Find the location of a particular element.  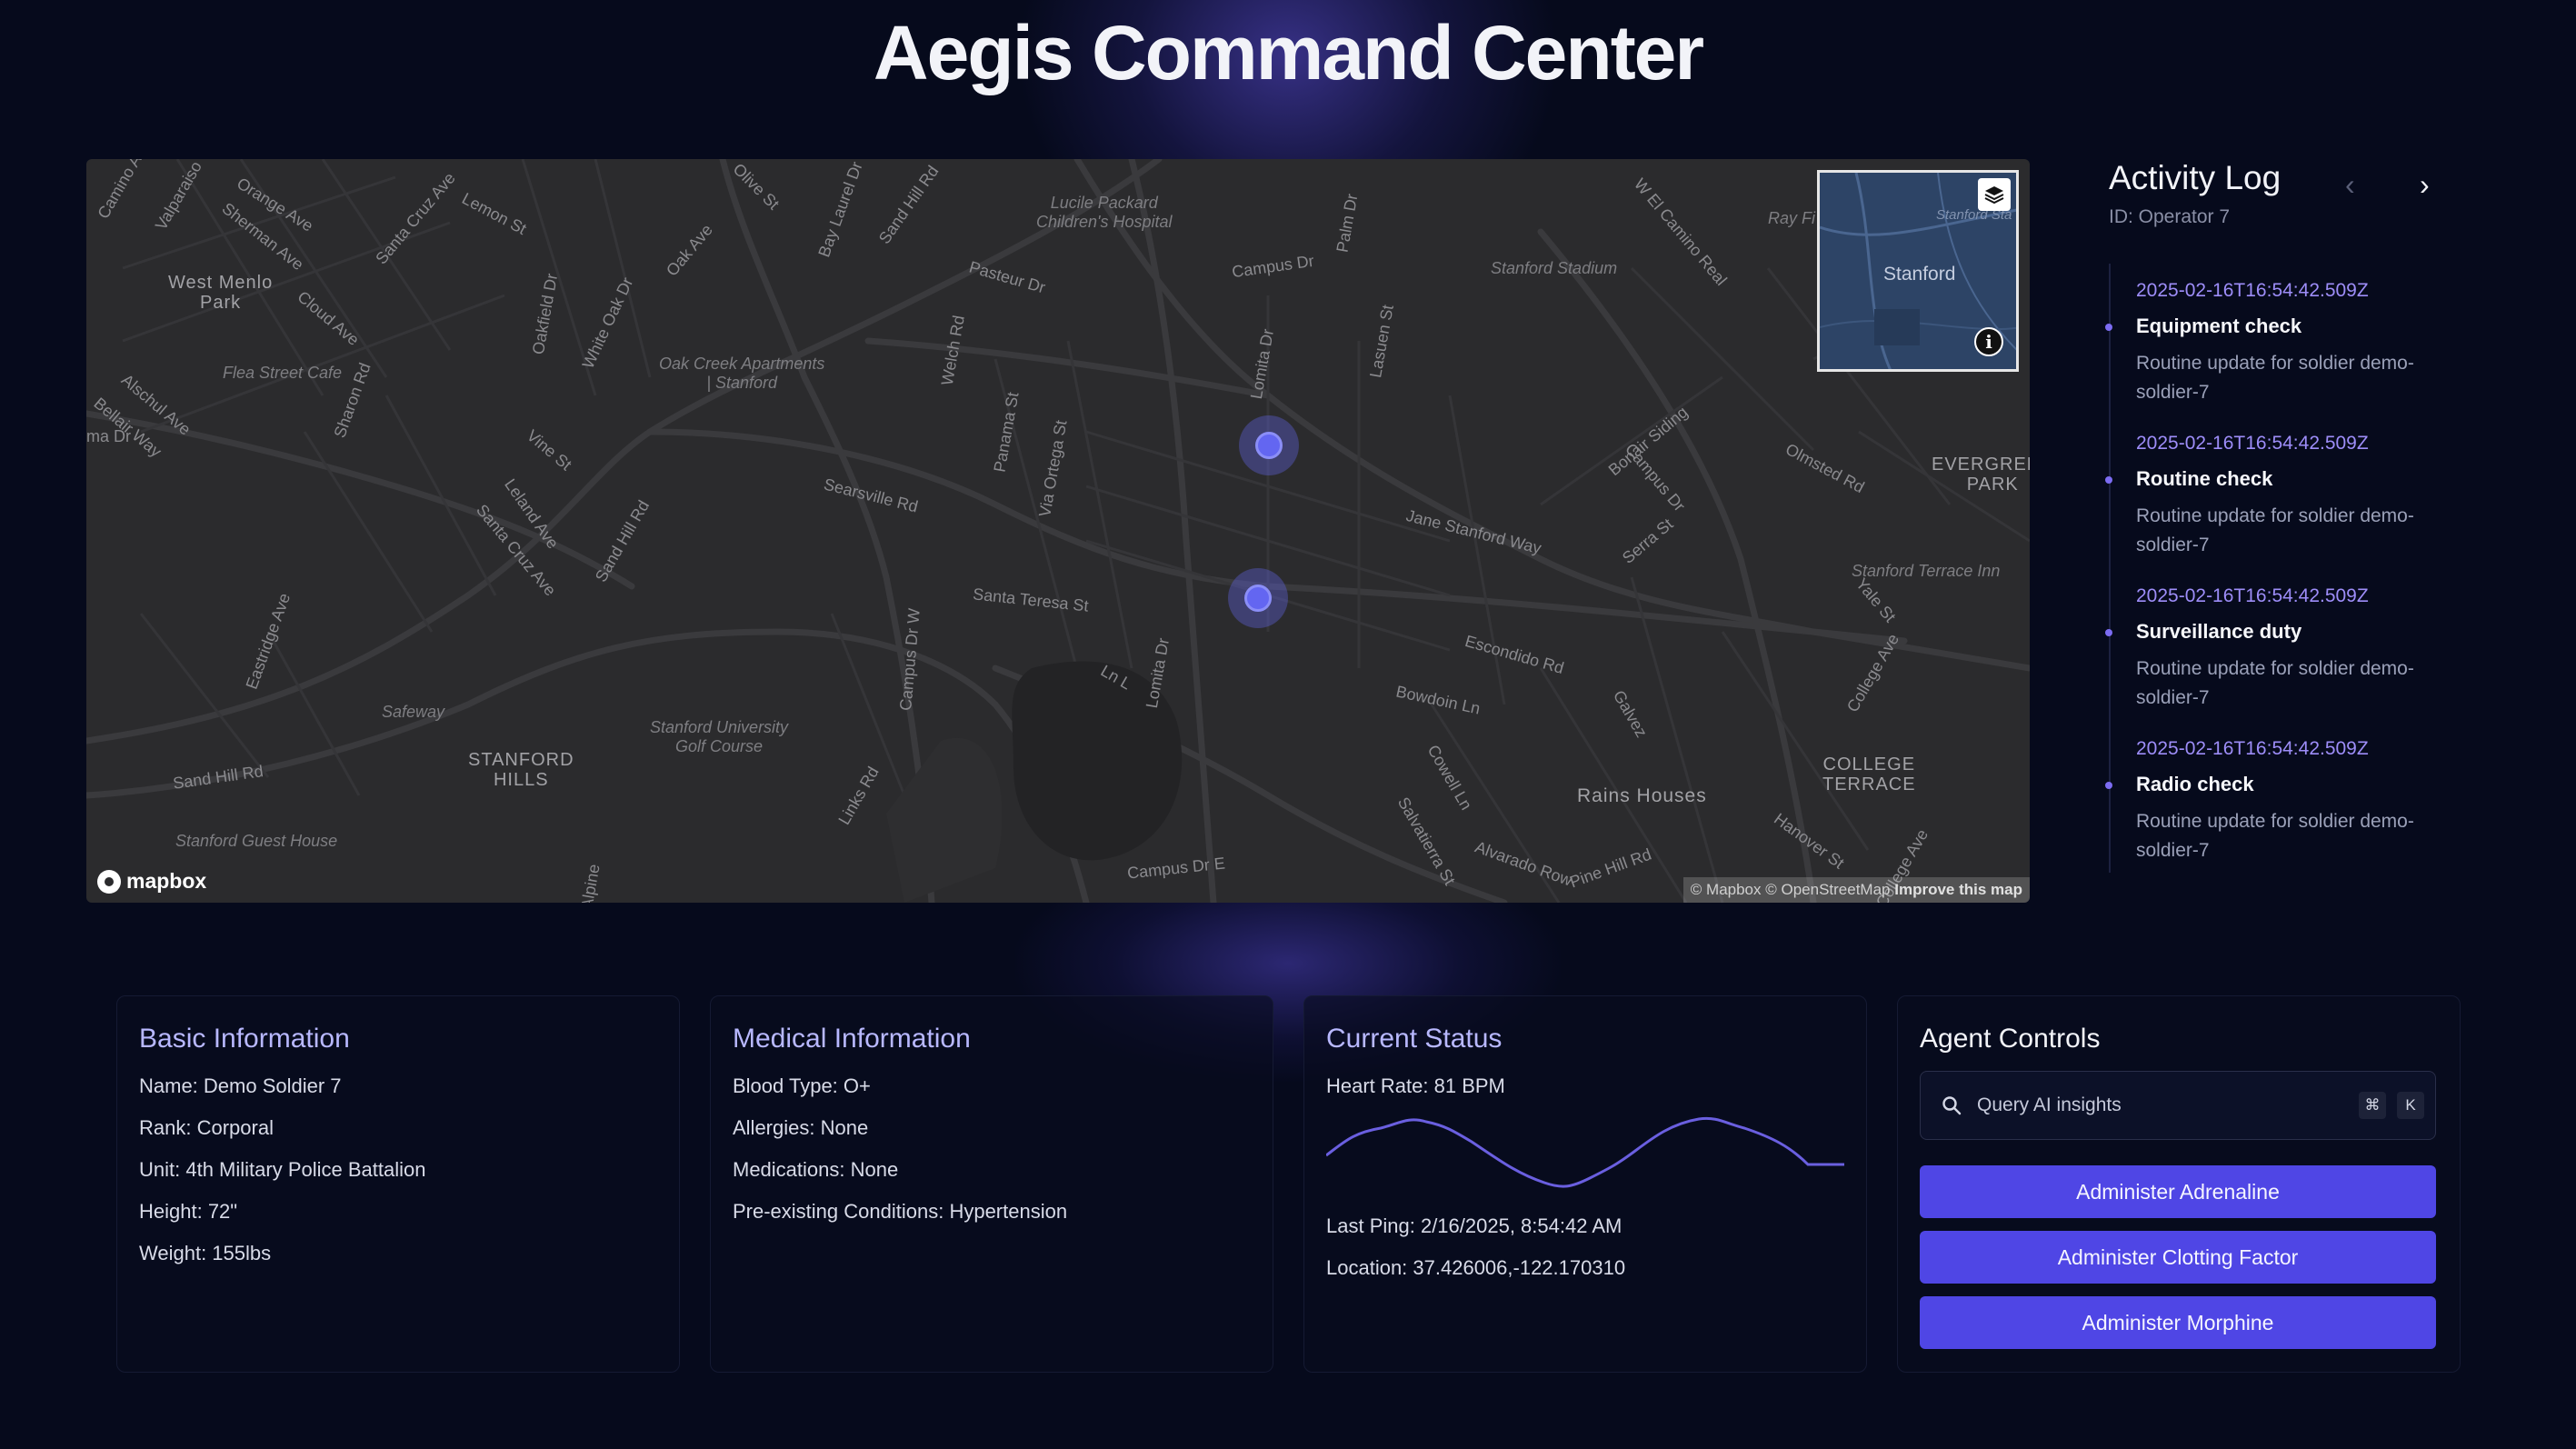

field-conditions: Pre-existing Conditions: Hypertension is located at coordinates (900, 1211).